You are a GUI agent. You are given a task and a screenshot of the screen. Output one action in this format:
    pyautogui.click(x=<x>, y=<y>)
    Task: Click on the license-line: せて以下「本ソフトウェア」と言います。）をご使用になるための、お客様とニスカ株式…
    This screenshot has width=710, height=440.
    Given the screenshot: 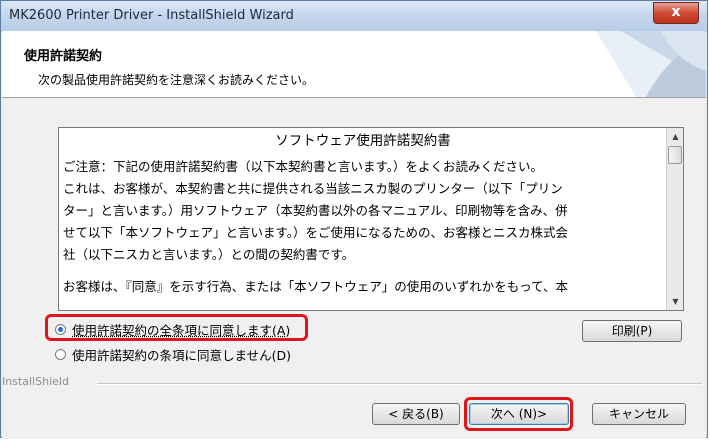 What is the action you would take?
    pyautogui.click(x=316, y=232)
    